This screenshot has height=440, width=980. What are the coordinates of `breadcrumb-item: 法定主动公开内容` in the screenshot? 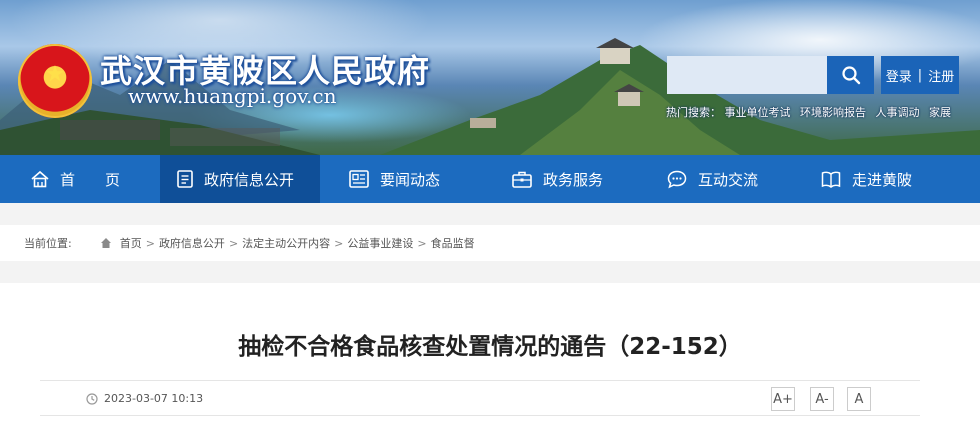 It's located at (286, 243).